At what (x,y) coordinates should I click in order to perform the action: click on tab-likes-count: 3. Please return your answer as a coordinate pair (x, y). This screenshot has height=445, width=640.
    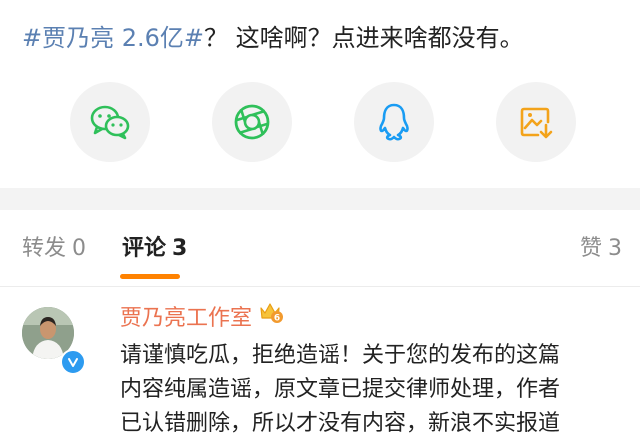
    Looking at the image, I should click on (615, 248).